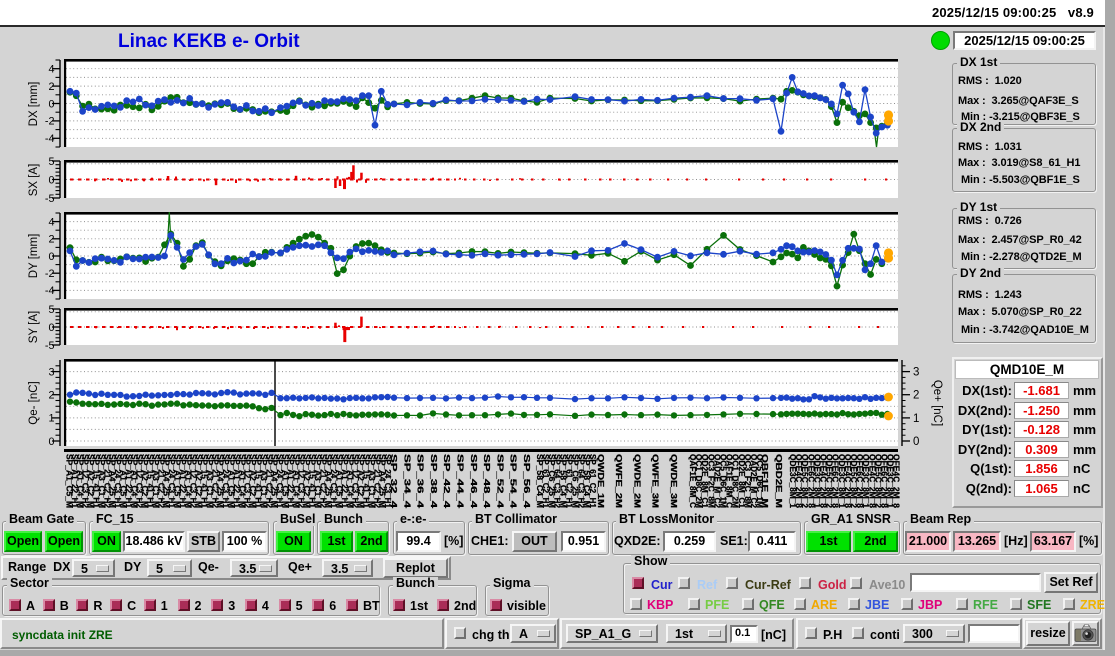  What do you see at coordinates (674, 481) in the screenshot?
I see `svg-text: QWDE_3M` at bounding box center [674, 481].